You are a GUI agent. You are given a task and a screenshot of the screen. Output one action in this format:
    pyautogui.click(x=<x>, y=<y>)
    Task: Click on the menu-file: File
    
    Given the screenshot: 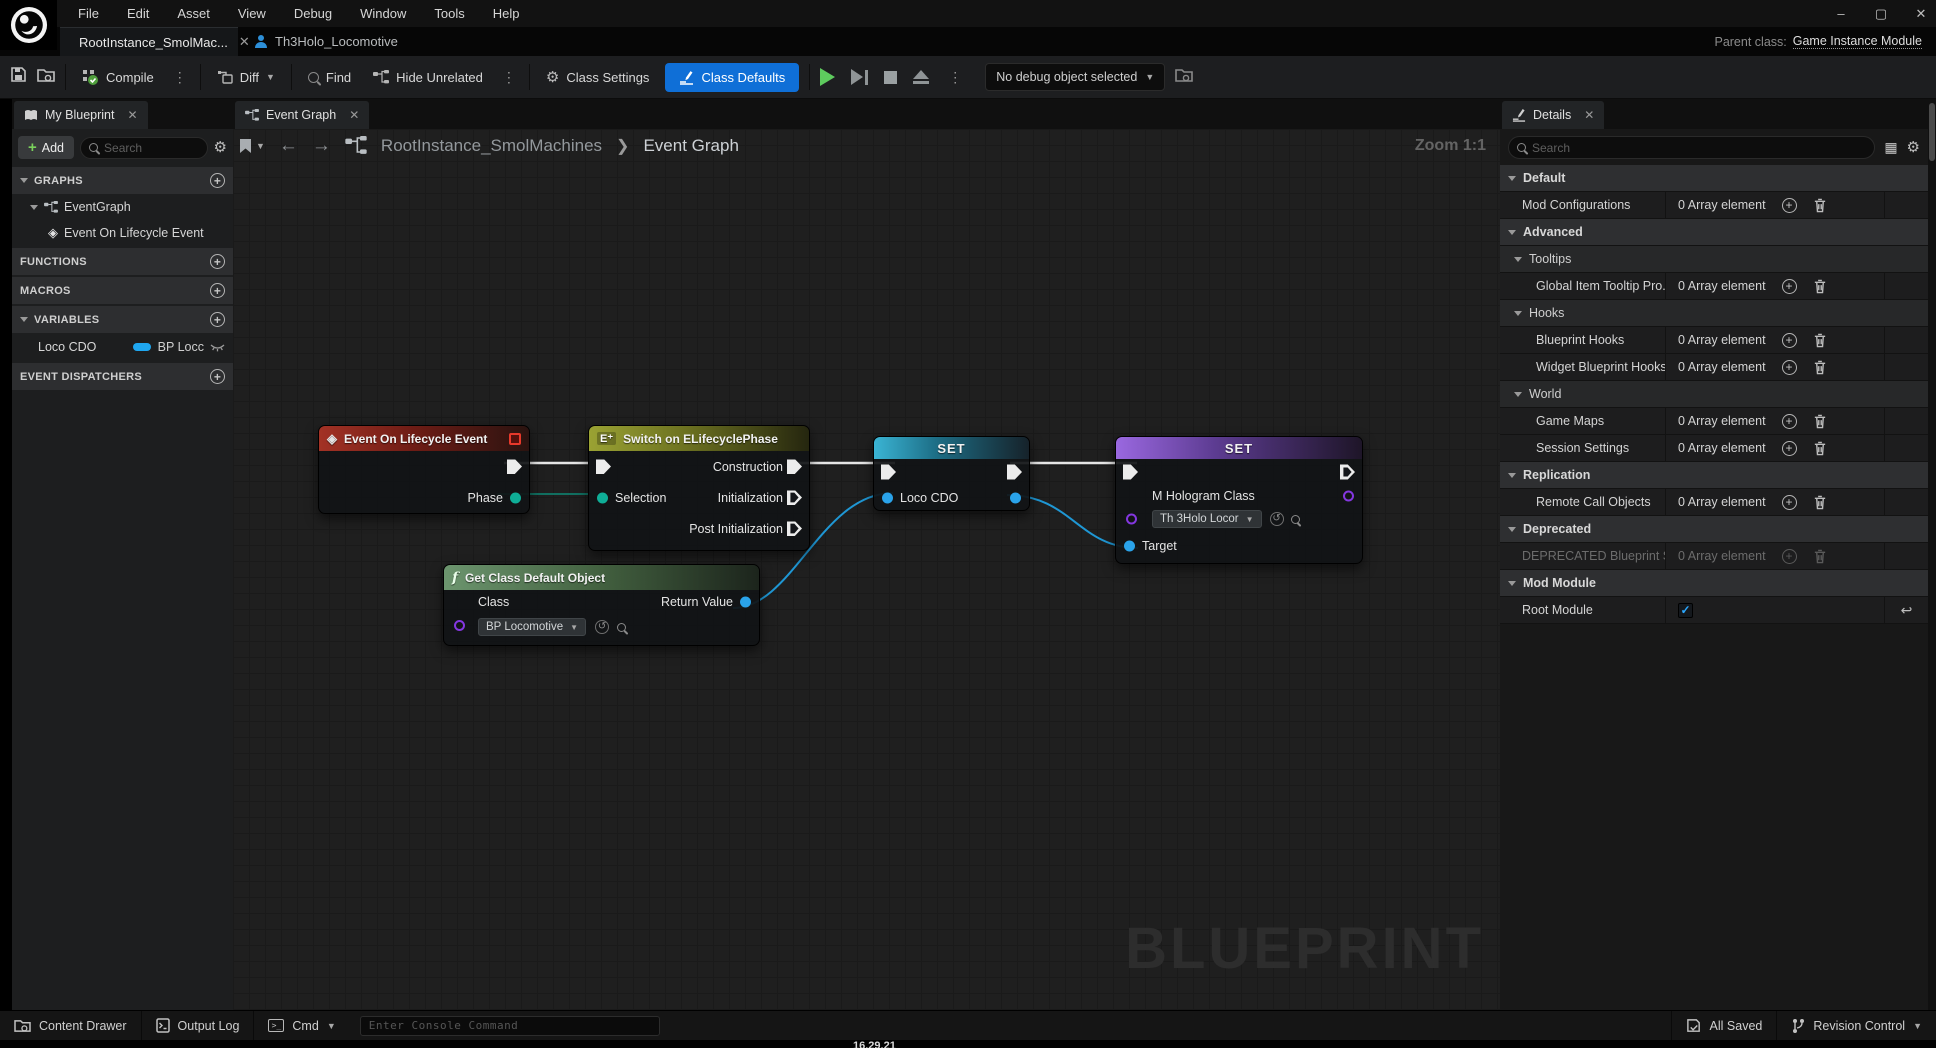 What is the action you would take?
    pyautogui.click(x=88, y=13)
    